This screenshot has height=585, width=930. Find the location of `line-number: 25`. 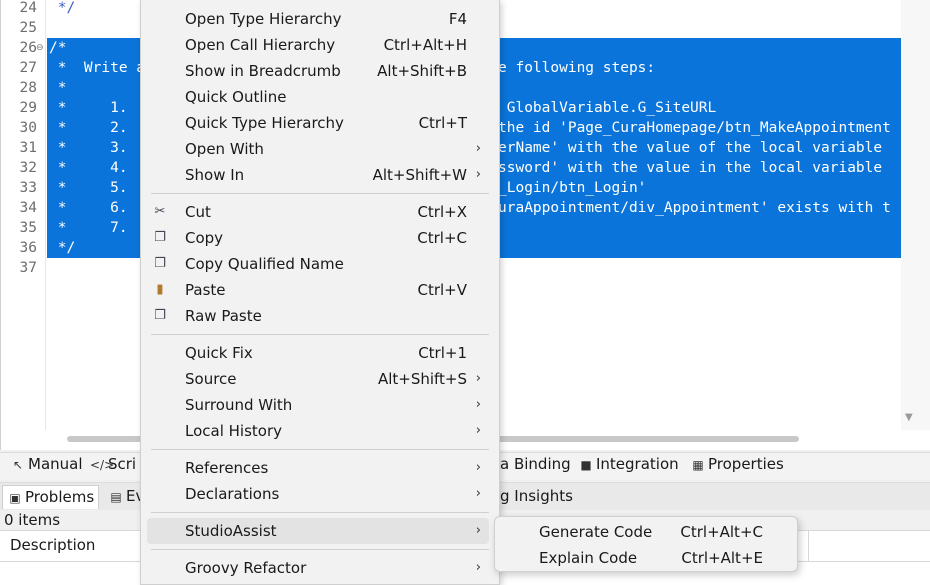

line-number: 25 is located at coordinates (28, 28).